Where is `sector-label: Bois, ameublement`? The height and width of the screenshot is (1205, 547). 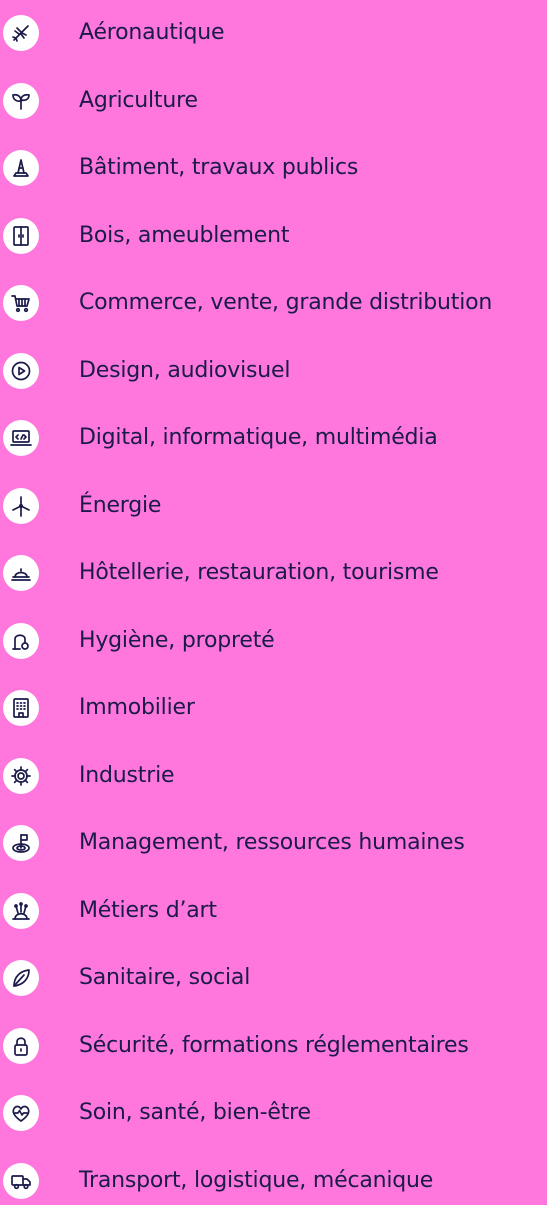
sector-label: Bois, ameublement is located at coordinates (184, 235).